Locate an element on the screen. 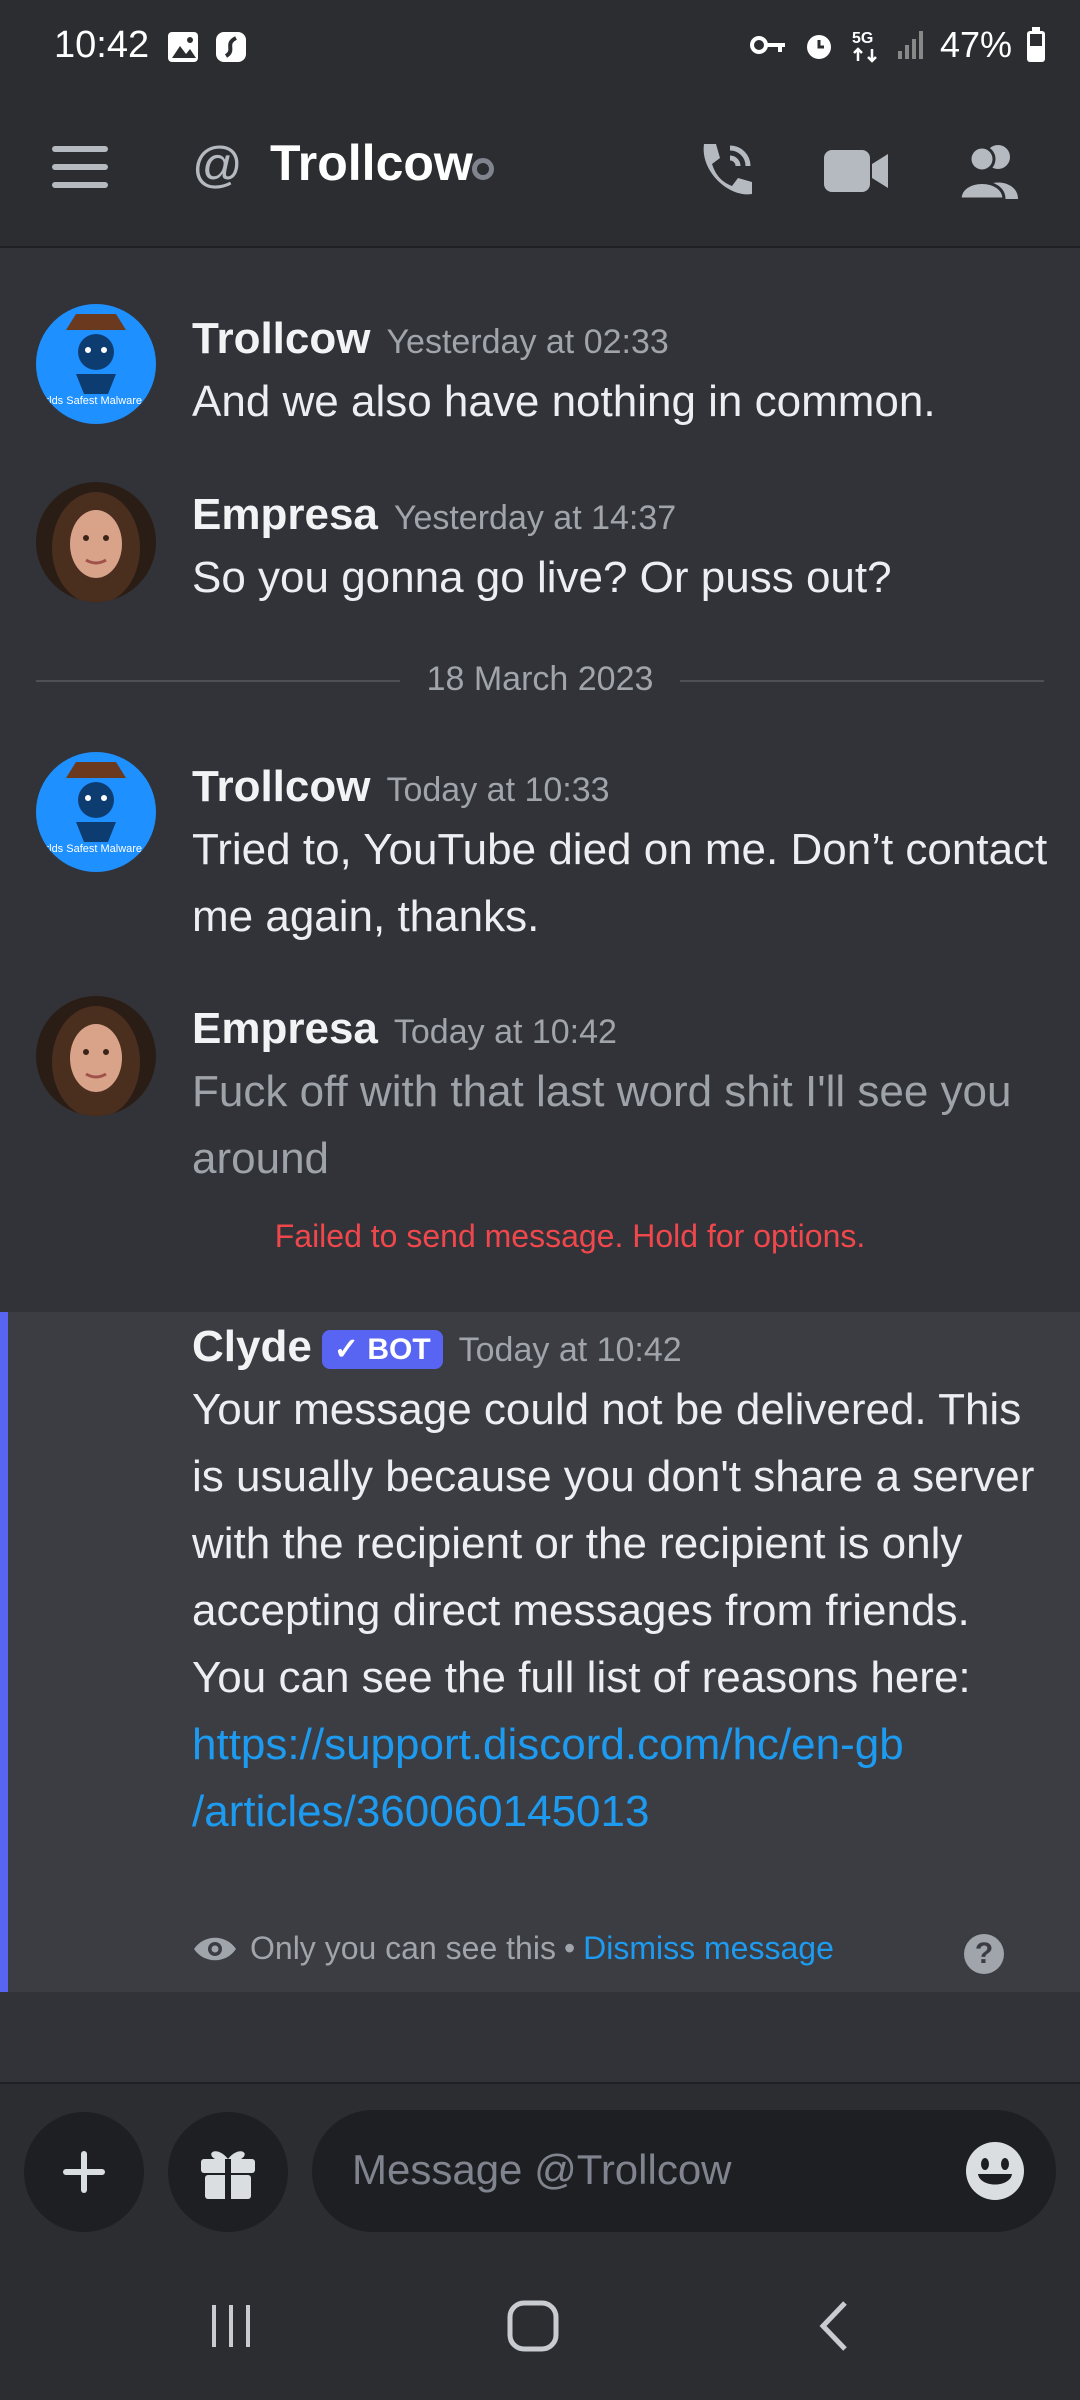  timestamp: Yesterday at 14:37 is located at coordinates (535, 518).